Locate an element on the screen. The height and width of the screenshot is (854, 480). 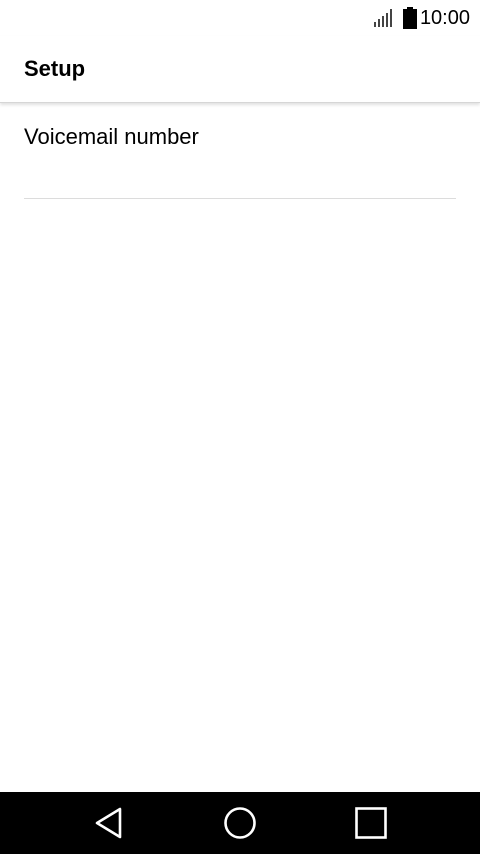
voicemail-number-item: Voicemail number is located at coordinates (240, 151).